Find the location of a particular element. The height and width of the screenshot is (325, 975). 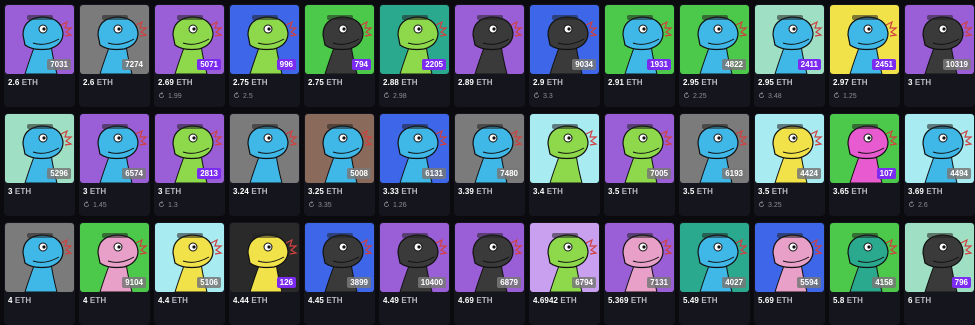

nft-image: 5071 is located at coordinates (189, 39).